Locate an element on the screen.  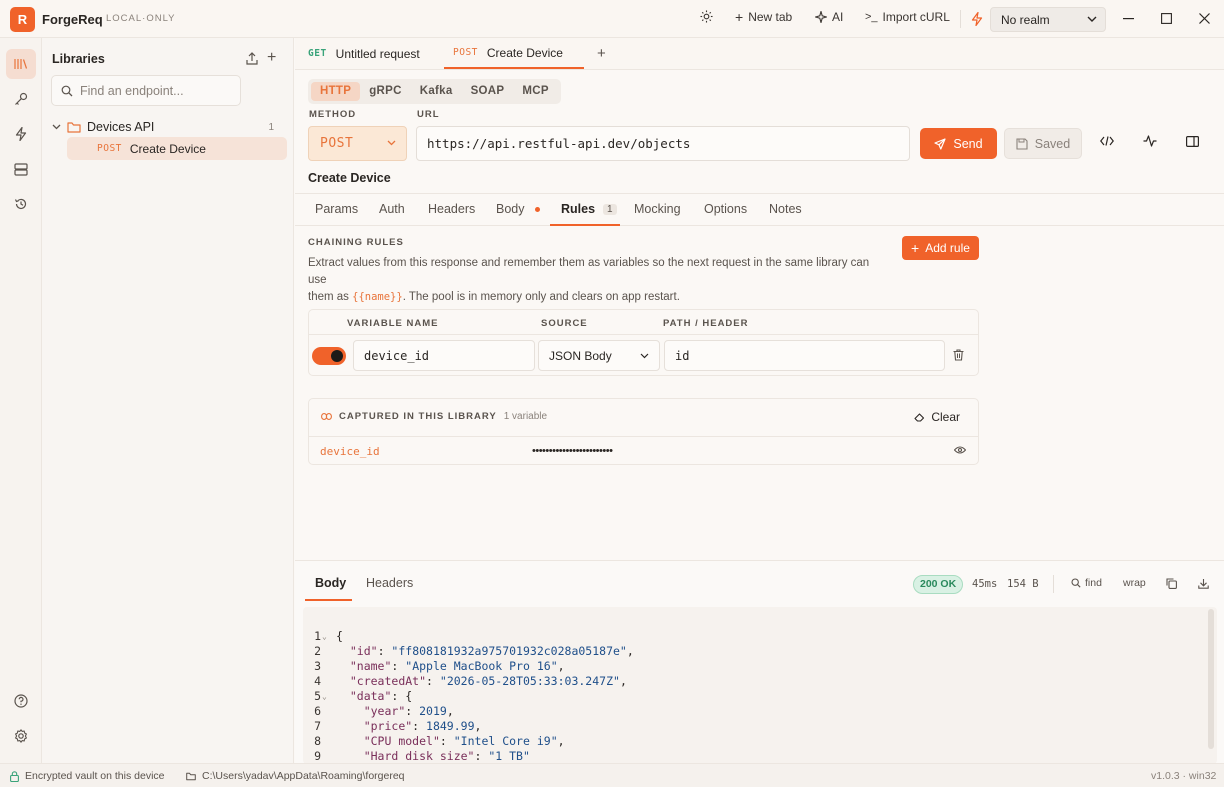
captured-title: CAPTURED IN THIS LIBRARY 1 variable is located at coordinates (434, 416).